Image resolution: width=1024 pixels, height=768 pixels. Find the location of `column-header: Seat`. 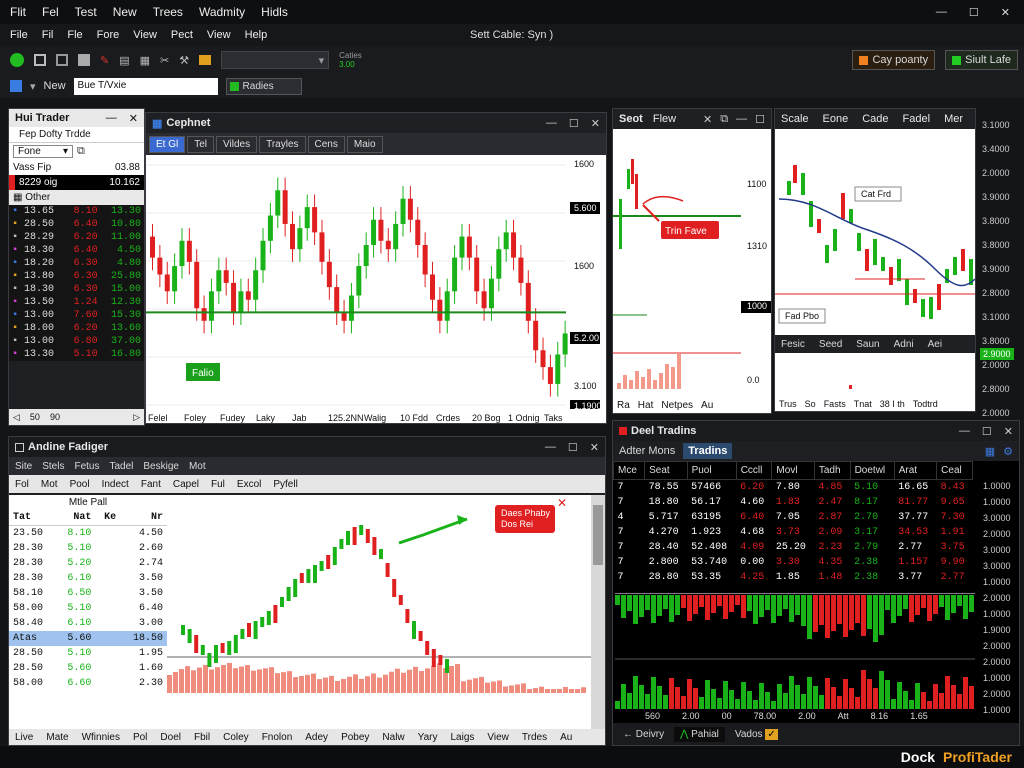

column-header: Seat is located at coordinates (666, 470).